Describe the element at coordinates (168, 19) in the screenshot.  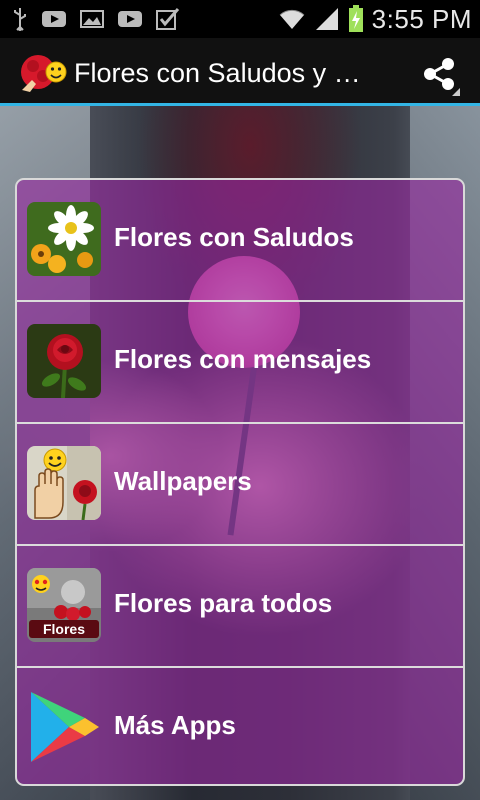
I see `checkbox-icon` at that location.